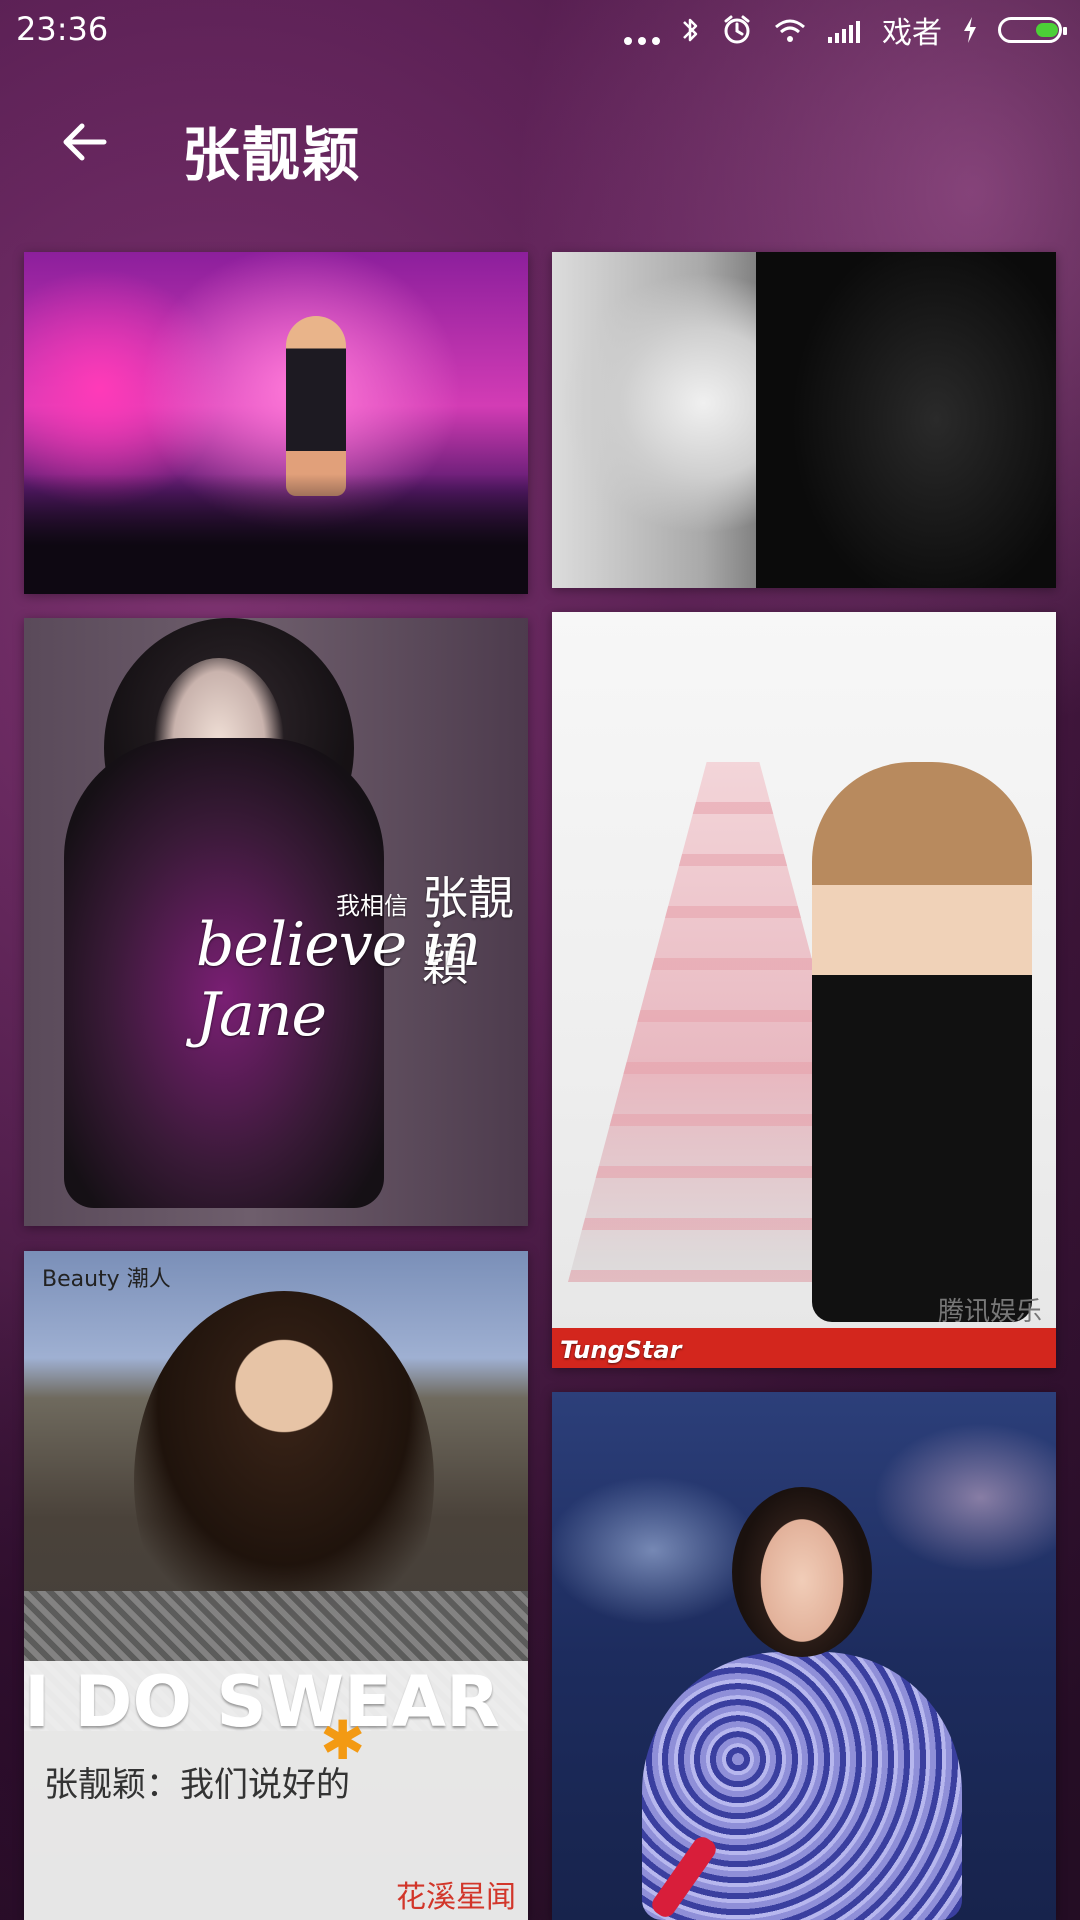 This screenshot has height=1920, width=1080. What do you see at coordinates (621, 1350) in the screenshot?
I see `watermark-left: TungStar` at bounding box center [621, 1350].